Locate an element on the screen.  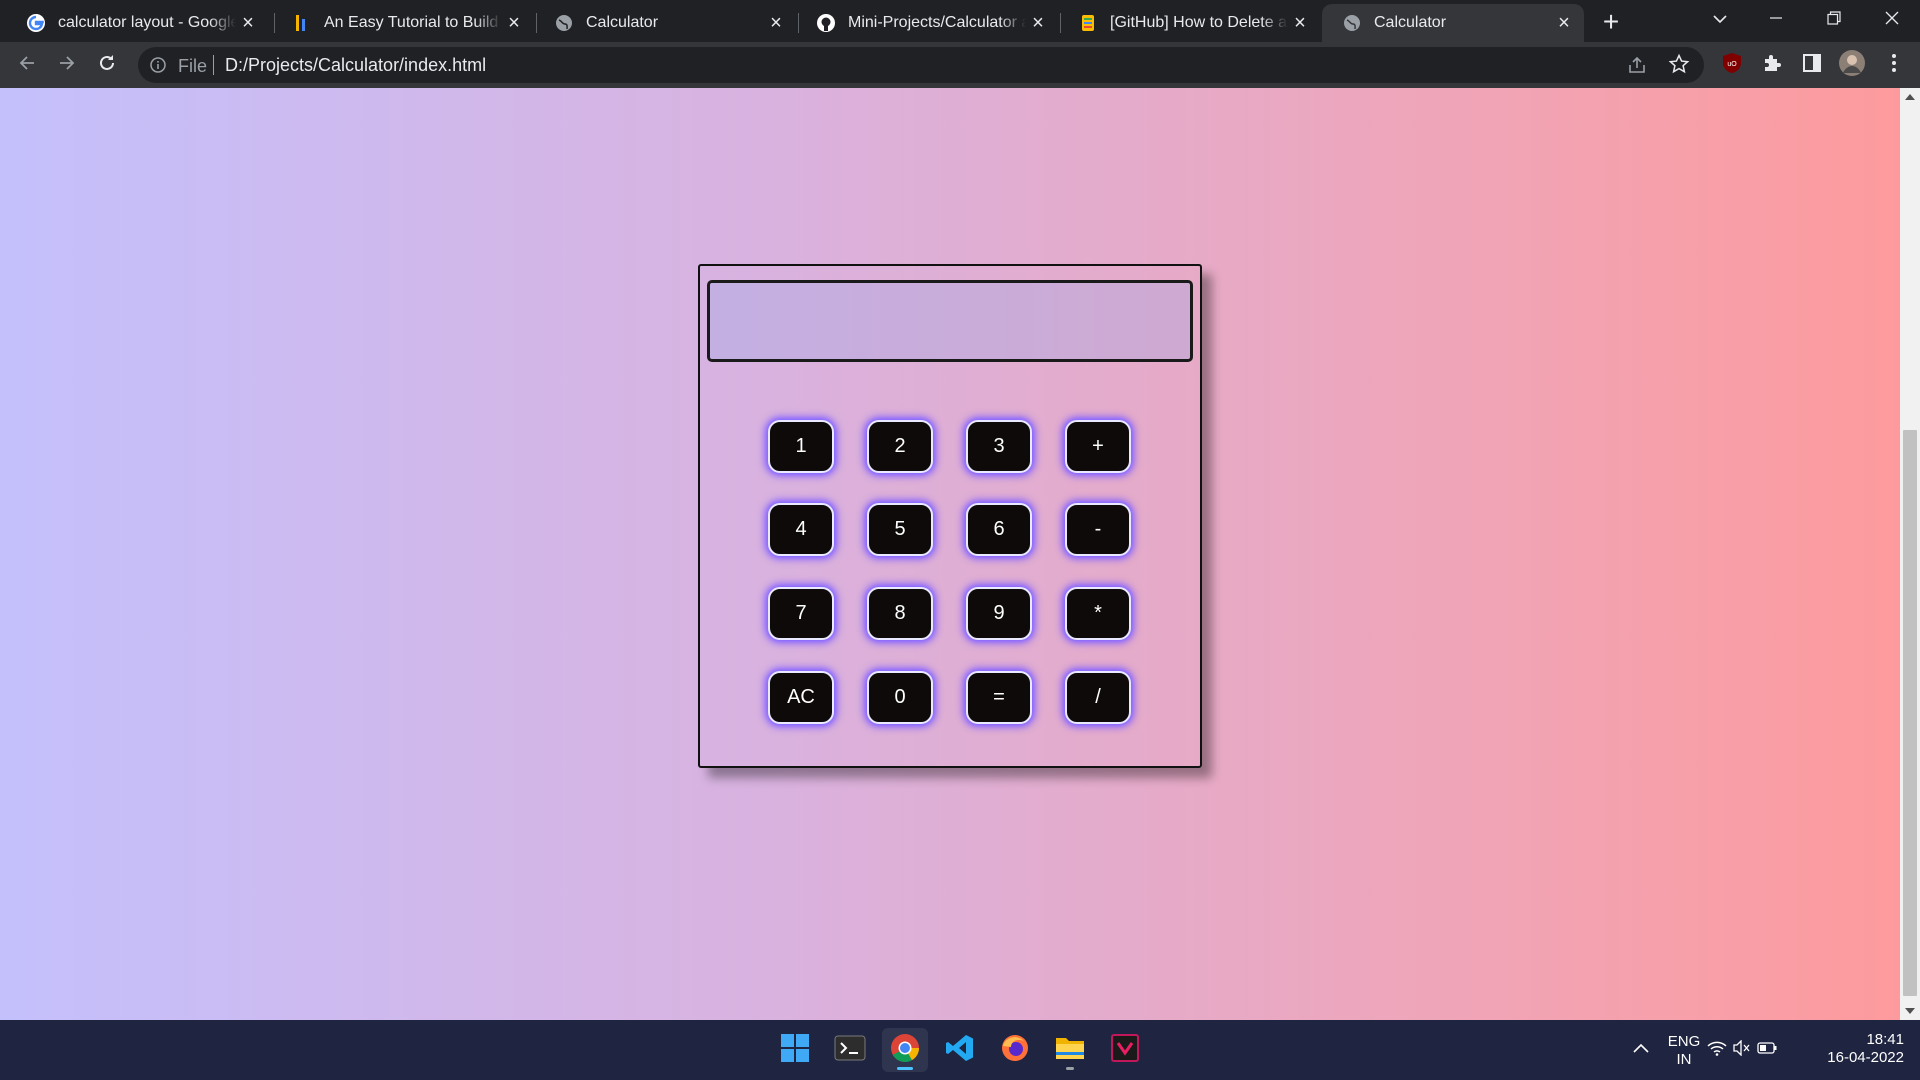
calculator-display is located at coordinates (950, 321).